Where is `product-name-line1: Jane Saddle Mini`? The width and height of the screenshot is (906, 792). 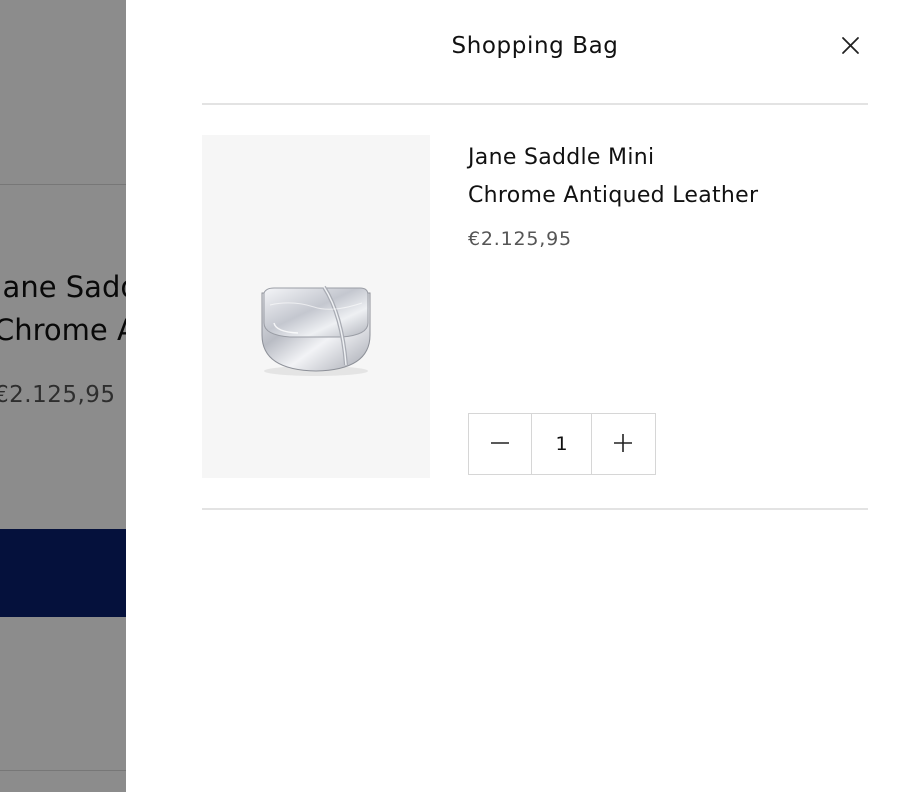 product-name-line1: Jane Saddle Mini is located at coordinates (561, 157).